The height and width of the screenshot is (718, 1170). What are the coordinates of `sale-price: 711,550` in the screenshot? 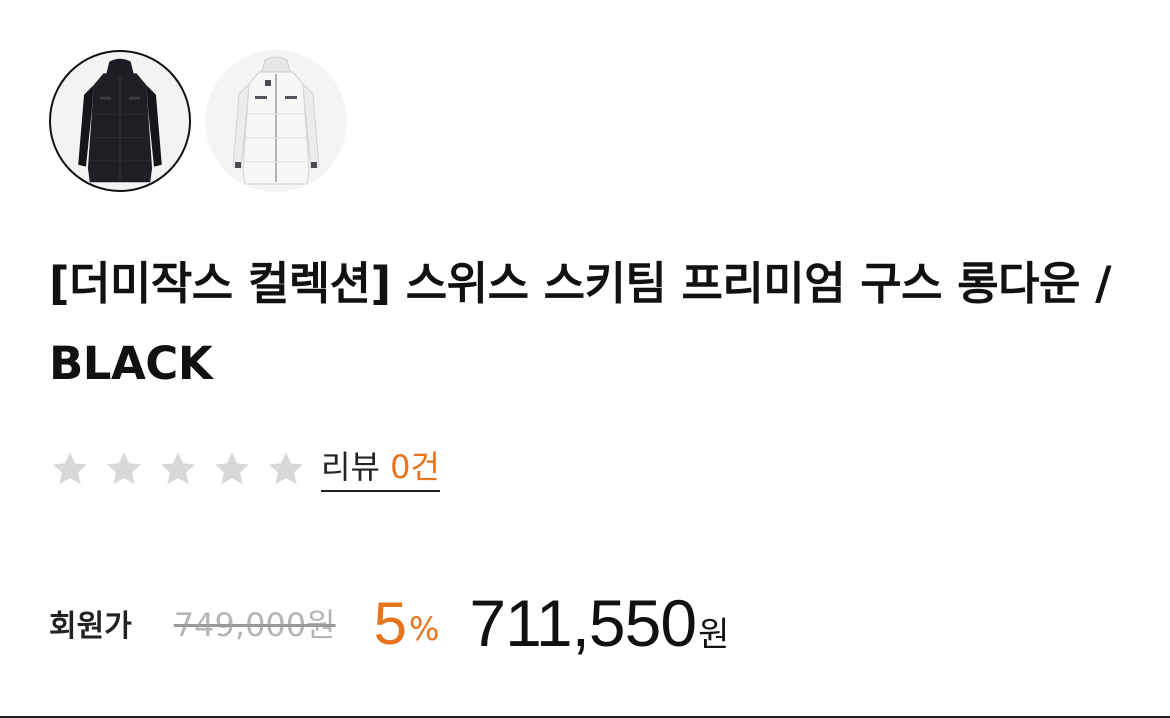 It's located at (583, 623).